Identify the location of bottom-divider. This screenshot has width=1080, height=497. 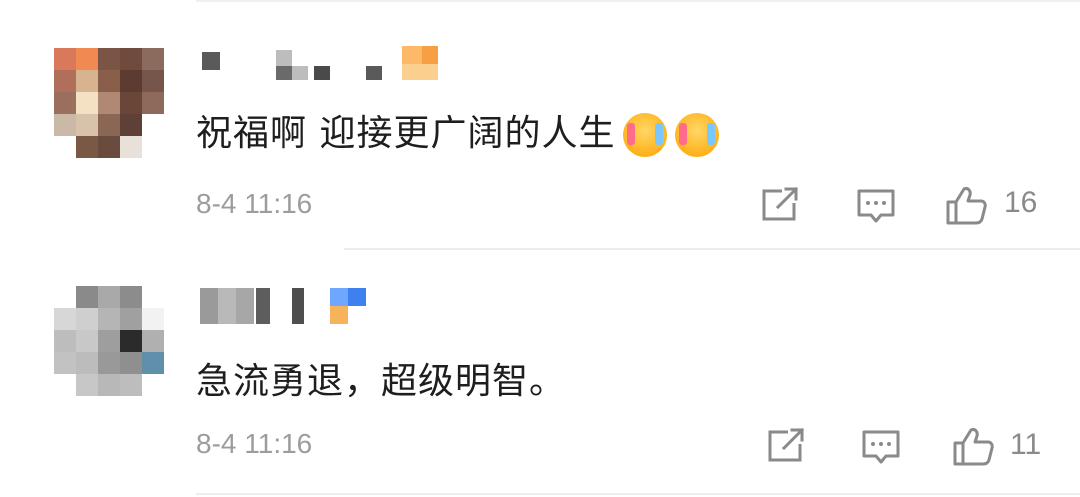
(638, 494).